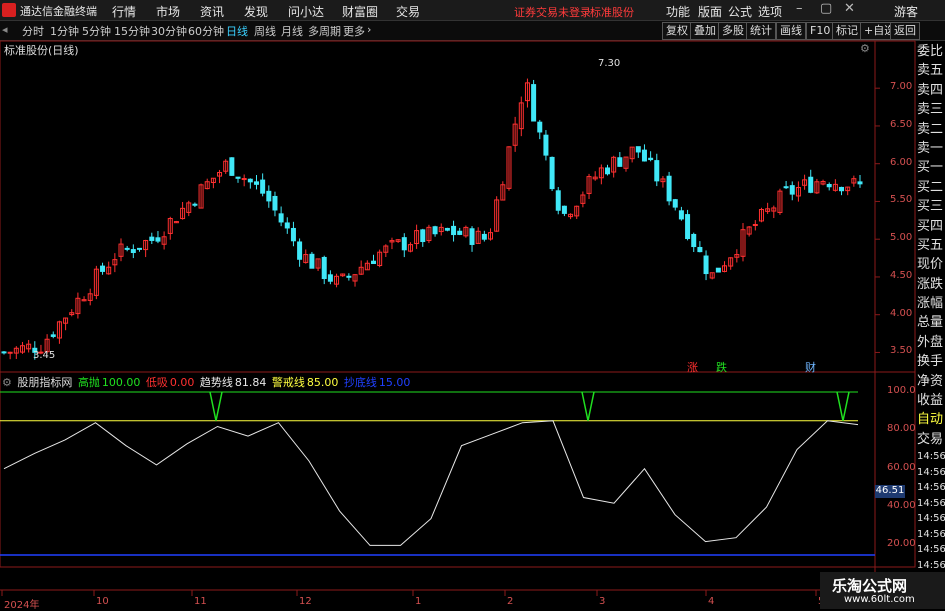  What do you see at coordinates (761, 31) in the screenshot?
I see `btn-stats: 统计` at bounding box center [761, 31].